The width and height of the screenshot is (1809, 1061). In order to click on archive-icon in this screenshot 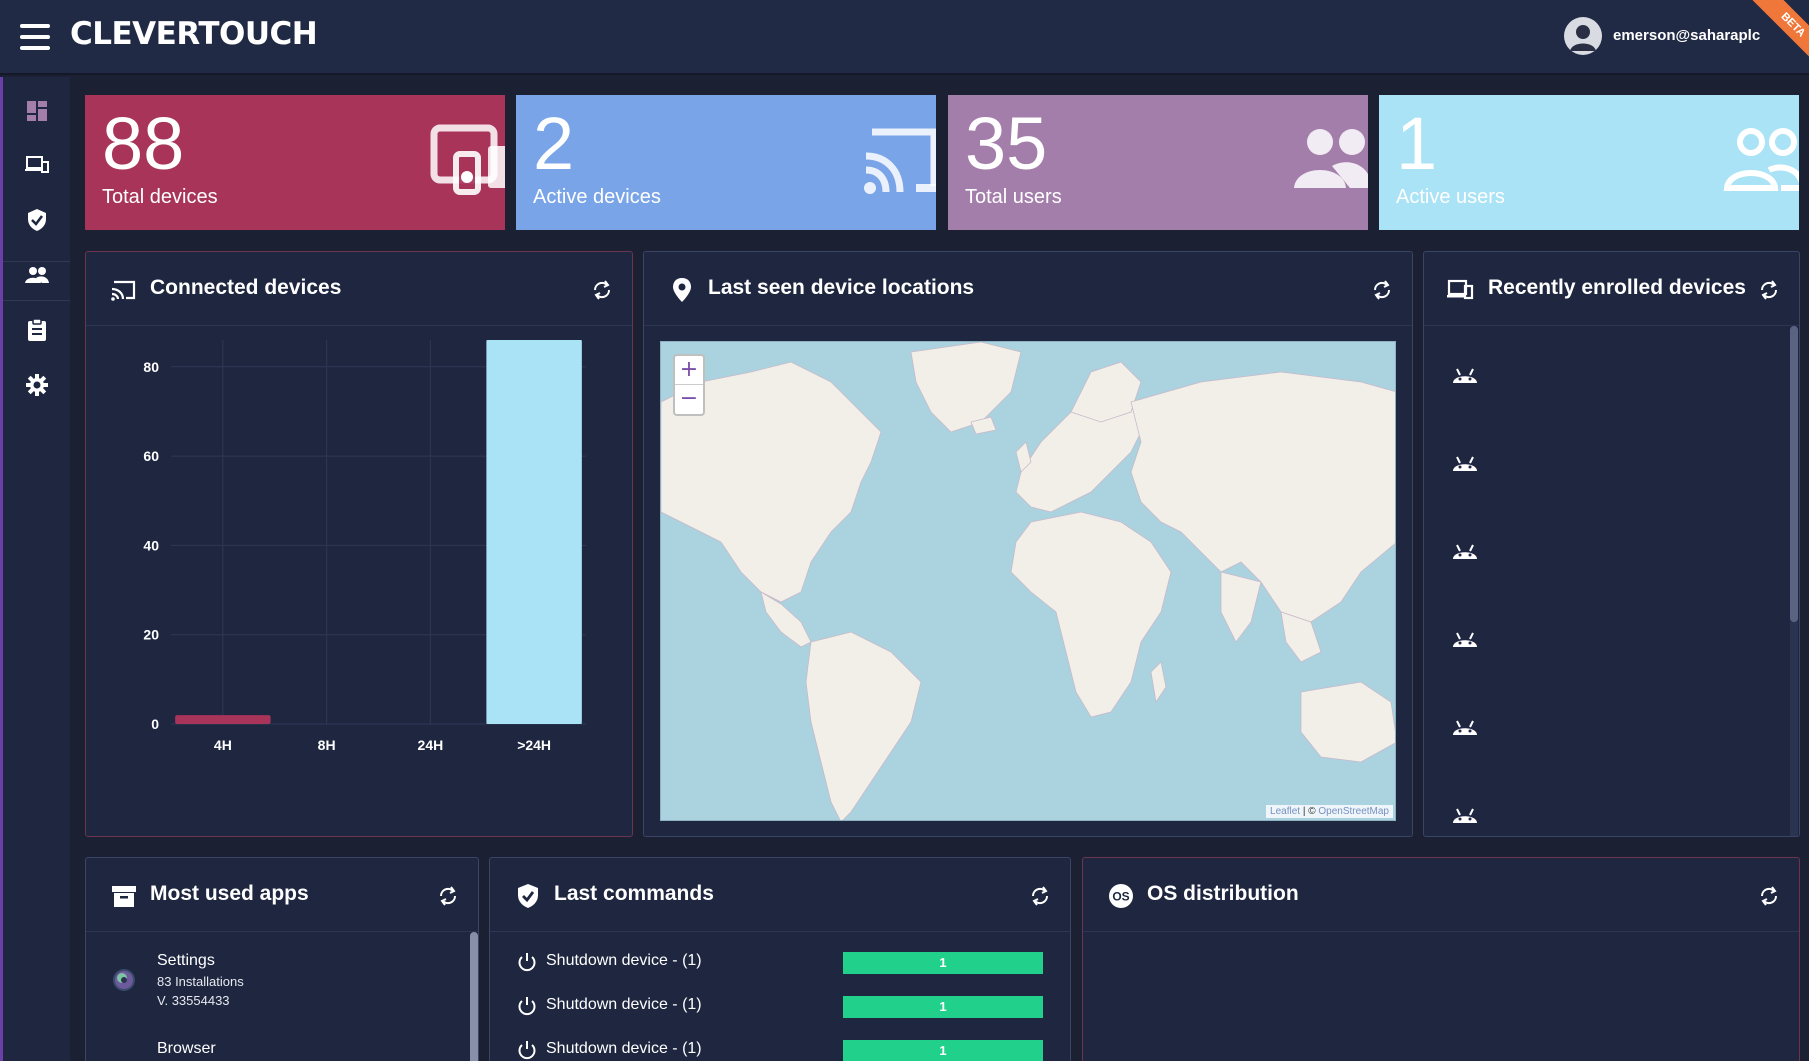, I will do `click(124, 896)`.